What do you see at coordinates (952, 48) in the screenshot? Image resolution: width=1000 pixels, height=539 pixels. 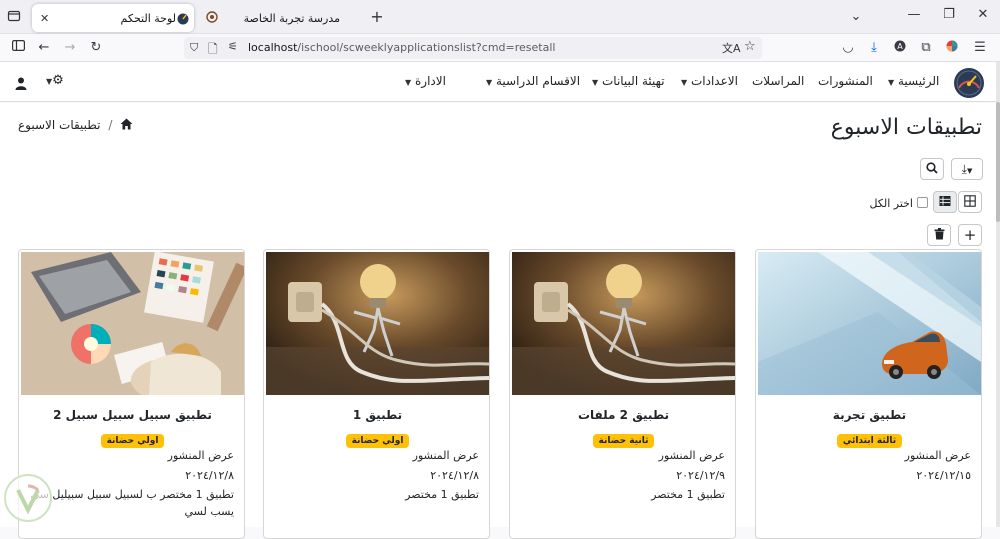 I see `color-wheel-icon` at bounding box center [952, 48].